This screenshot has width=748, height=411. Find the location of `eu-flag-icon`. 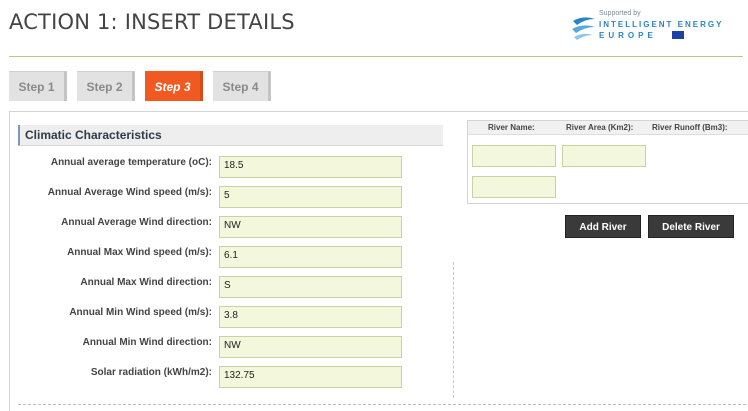

eu-flag-icon is located at coordinates (678, 35).